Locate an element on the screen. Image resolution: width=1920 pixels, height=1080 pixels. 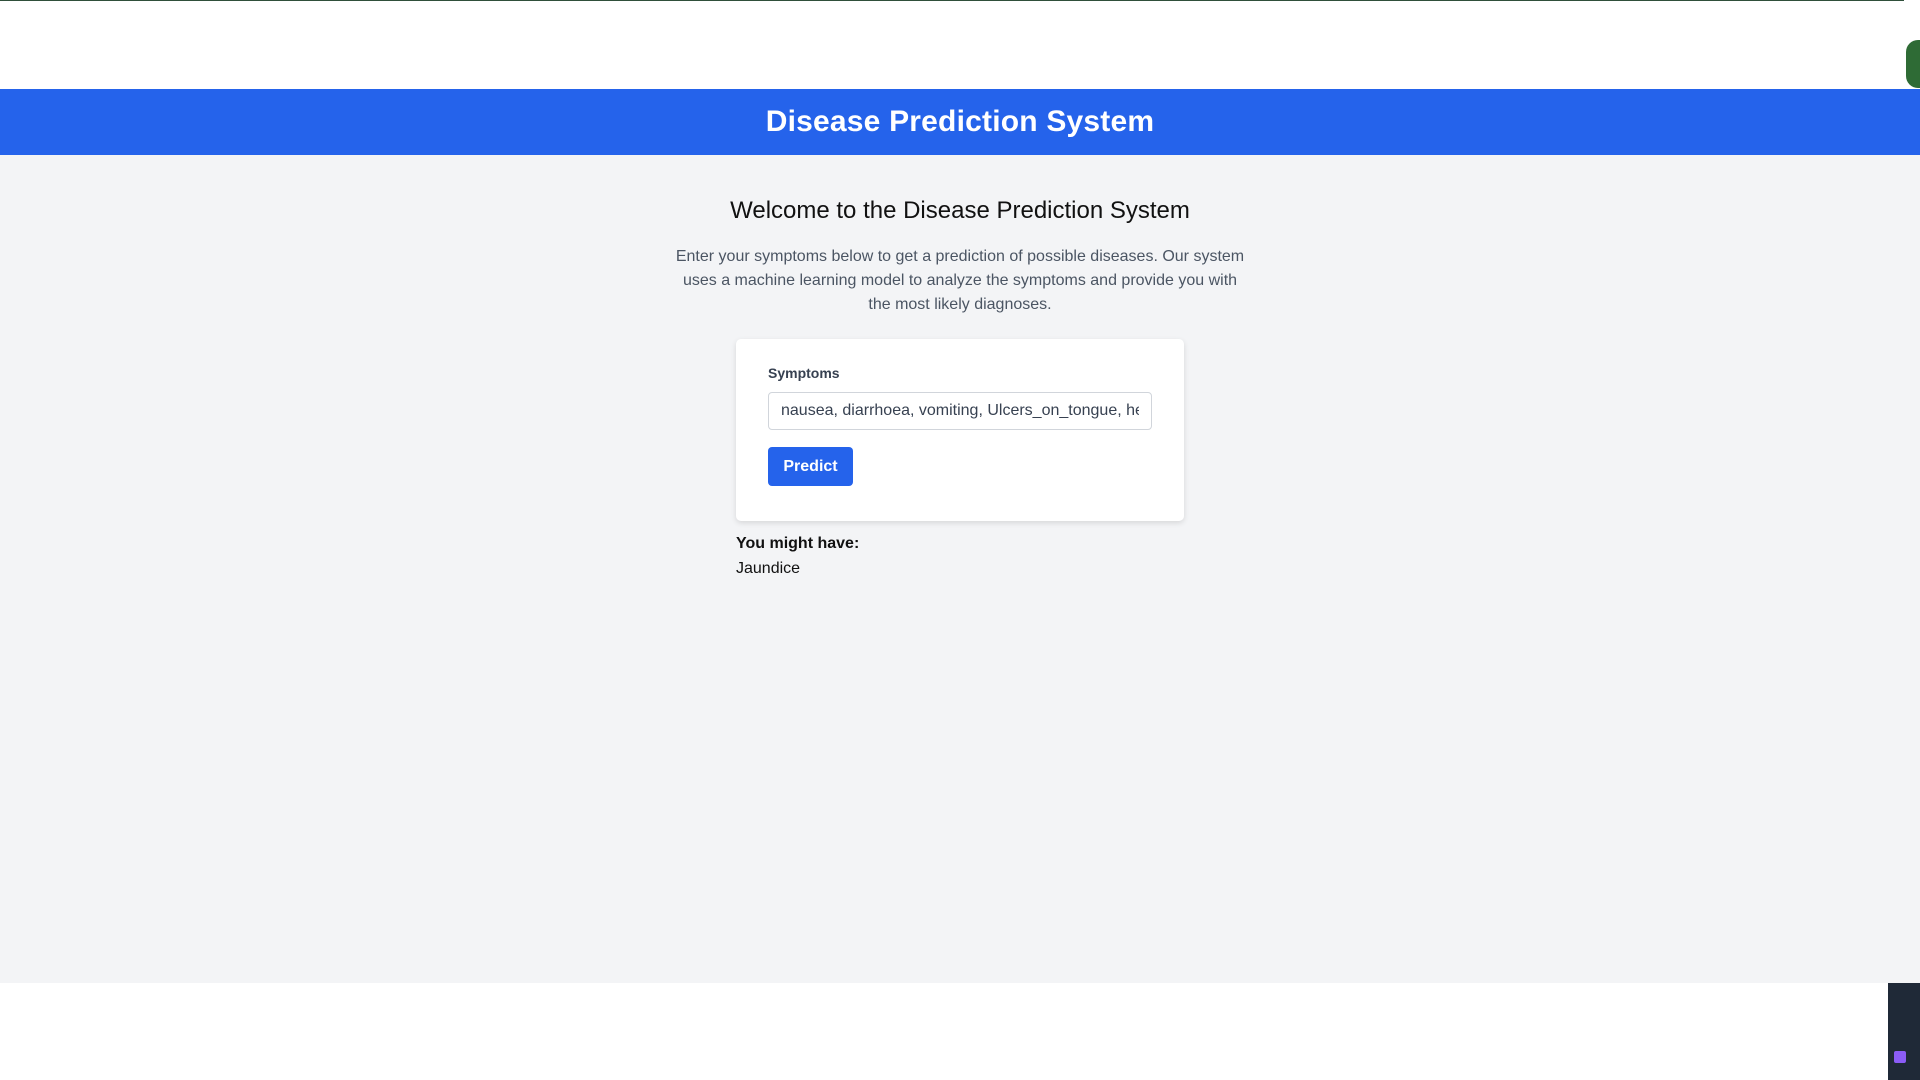
symptoms-label: Symptoms is located at coordinates (804, 373).